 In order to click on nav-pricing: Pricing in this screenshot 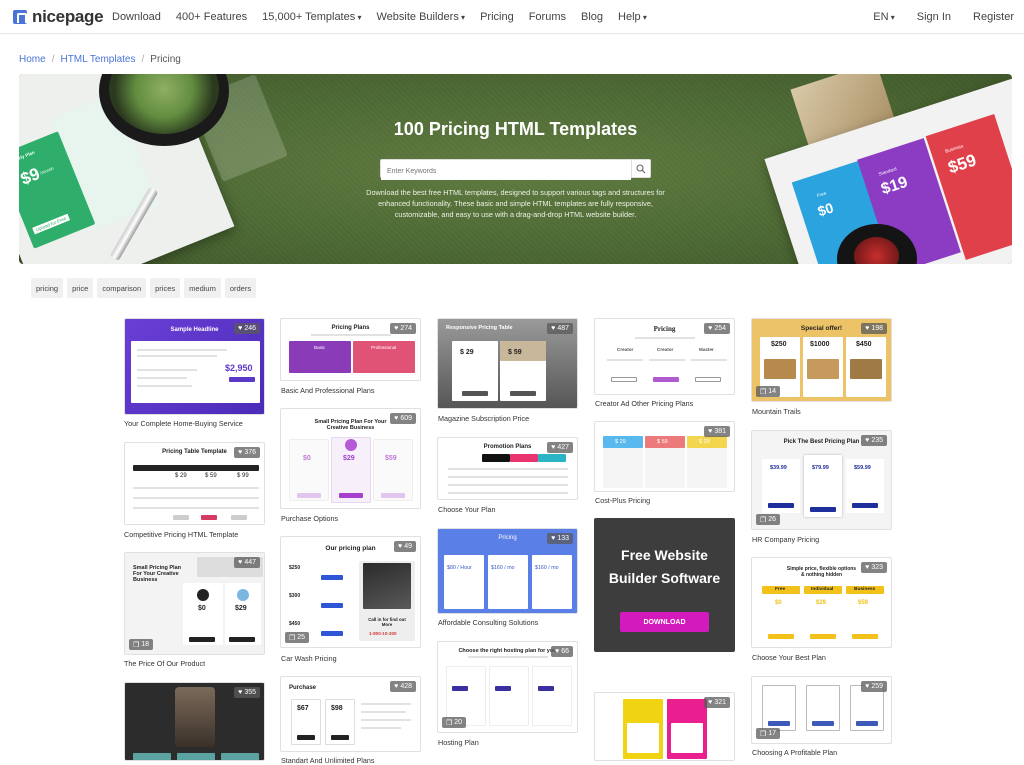, I will do `click(497, 17)`.